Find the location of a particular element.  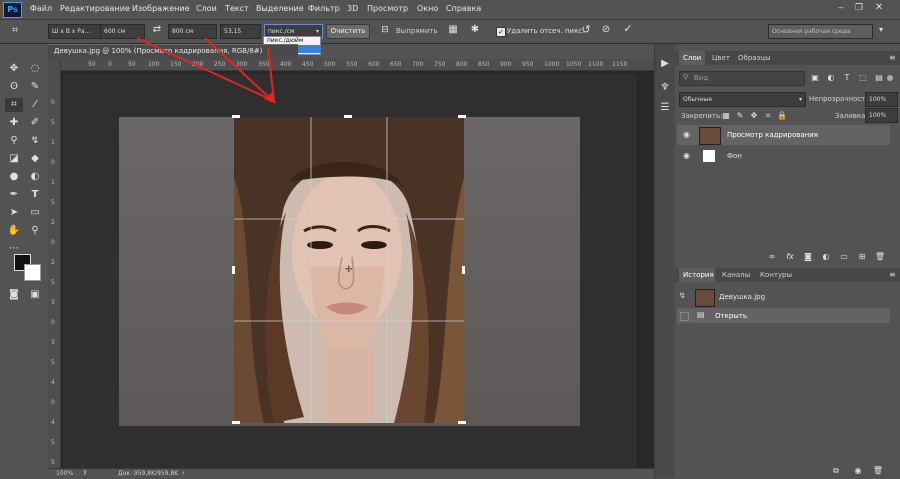

tab-swatches: Образцы is located at coordinates (754, 58).